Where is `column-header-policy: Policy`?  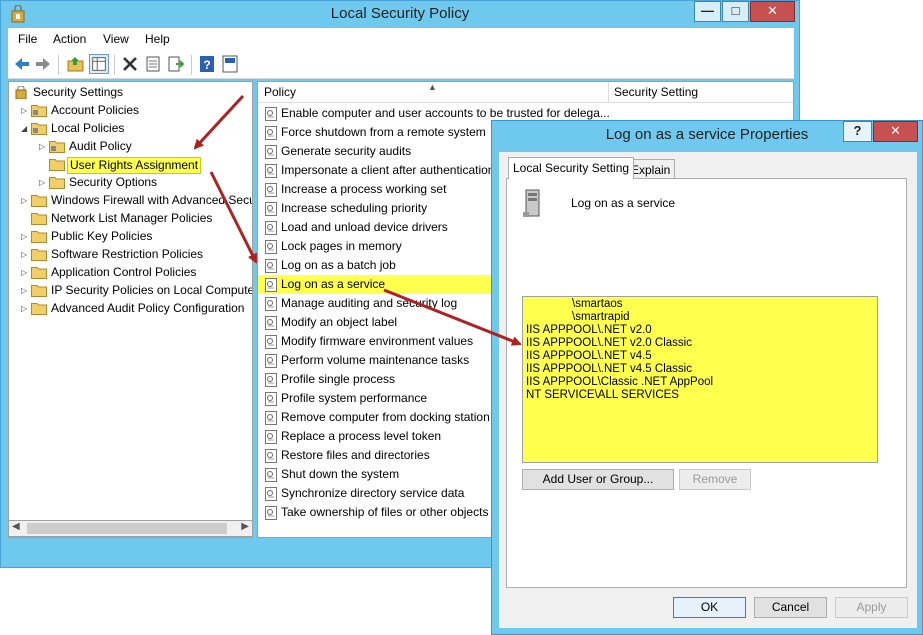
column-header-policy: Policy is located at coordinates (280, 92).